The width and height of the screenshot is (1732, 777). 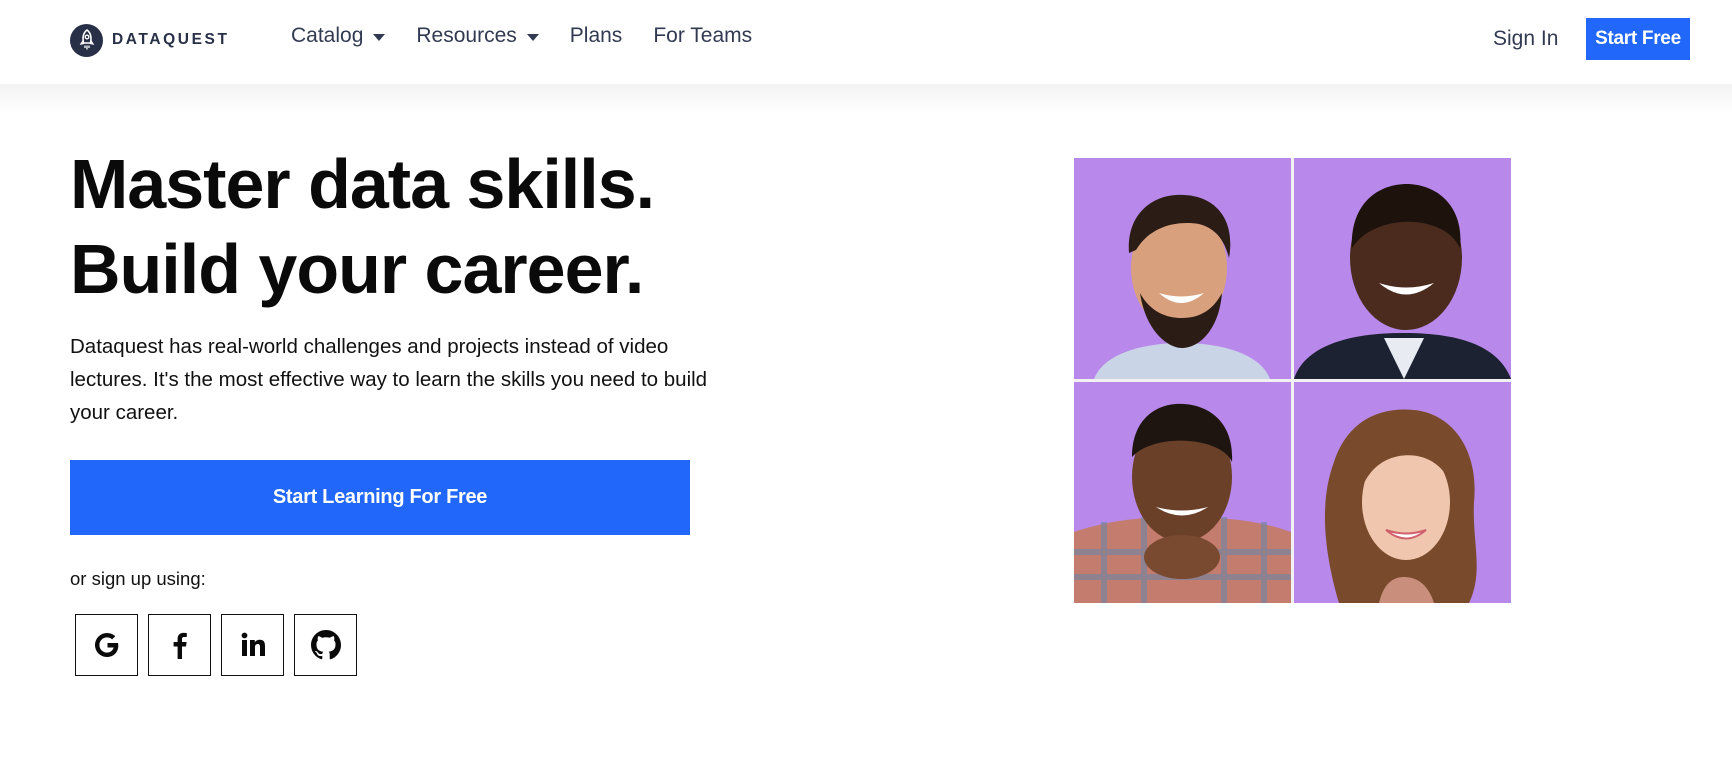 I want to click on google-signup-button, so click(x=106, y=645).